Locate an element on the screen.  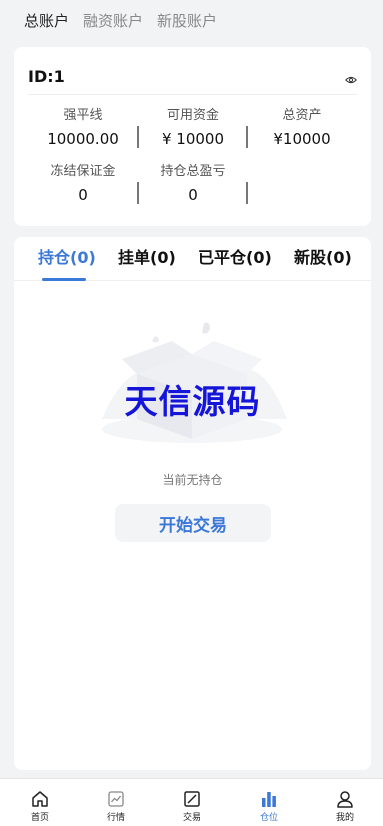
watermark-text: 天信源码 is located at coordinates (192, 401).